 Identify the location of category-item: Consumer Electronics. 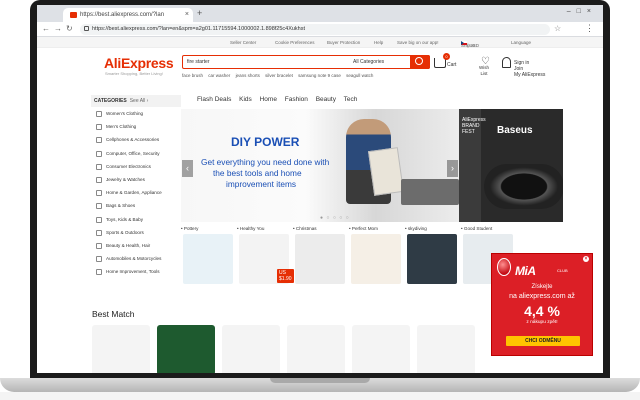
(136, 167).